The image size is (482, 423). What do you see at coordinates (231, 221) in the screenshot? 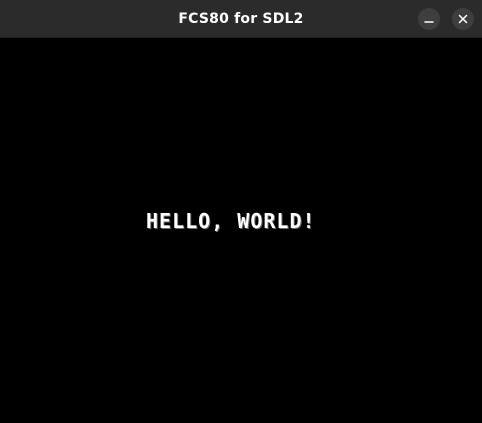
I see `hello-world-text: HELLO, WORLD!` at bounding box center [231, 221].